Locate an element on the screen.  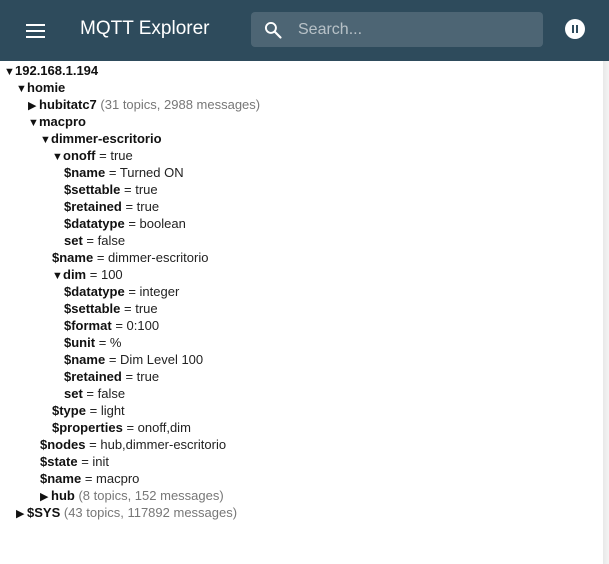
app-title: MQTT Explorer is located at coordinates (145, 28).